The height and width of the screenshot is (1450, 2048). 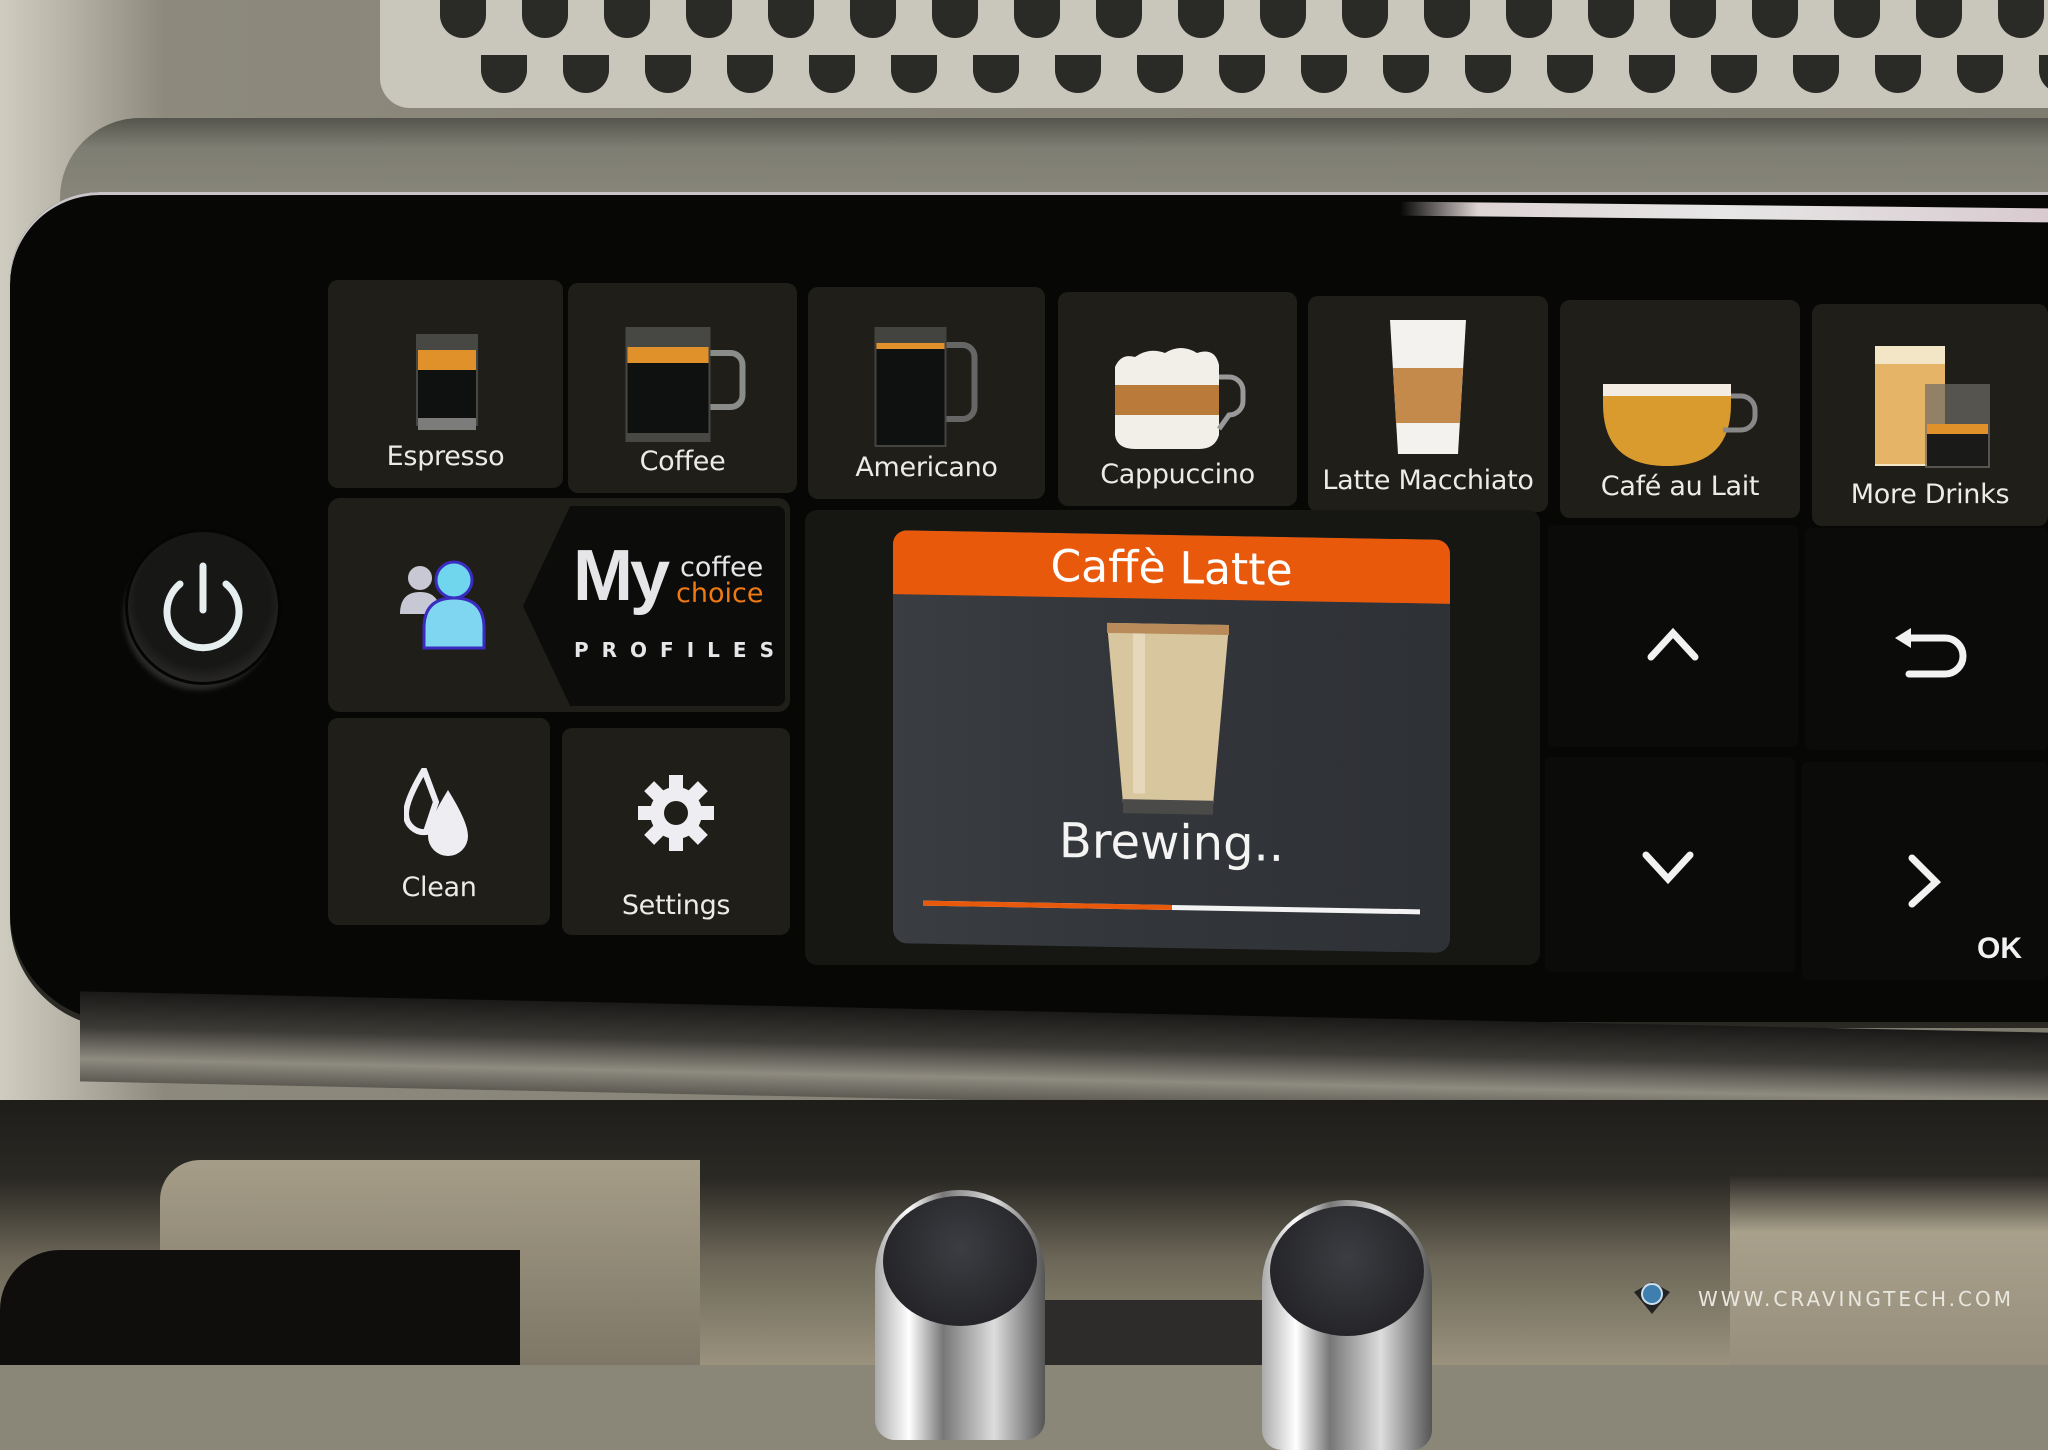 I want to click on drink-label: Coffee, so click(x=682, y=461).